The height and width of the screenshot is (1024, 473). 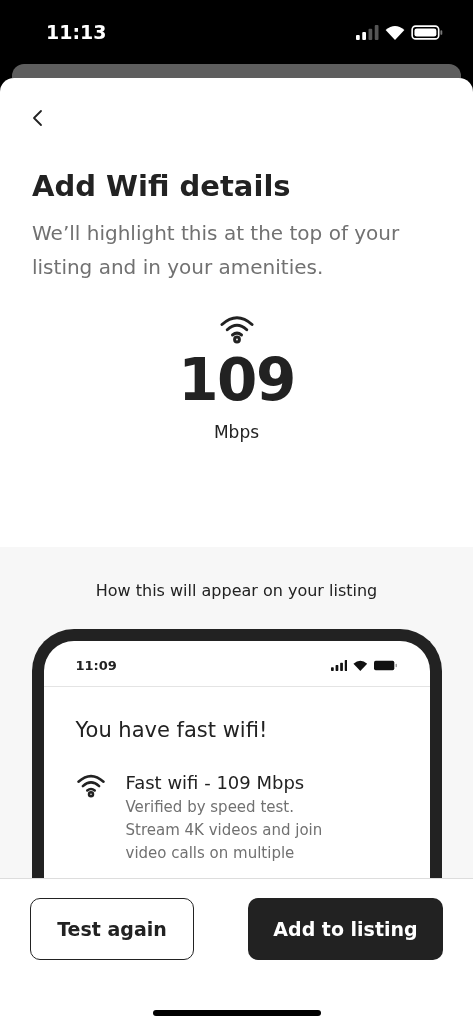 I want to click on status-time: 11:13, so click(x=76, y=32).